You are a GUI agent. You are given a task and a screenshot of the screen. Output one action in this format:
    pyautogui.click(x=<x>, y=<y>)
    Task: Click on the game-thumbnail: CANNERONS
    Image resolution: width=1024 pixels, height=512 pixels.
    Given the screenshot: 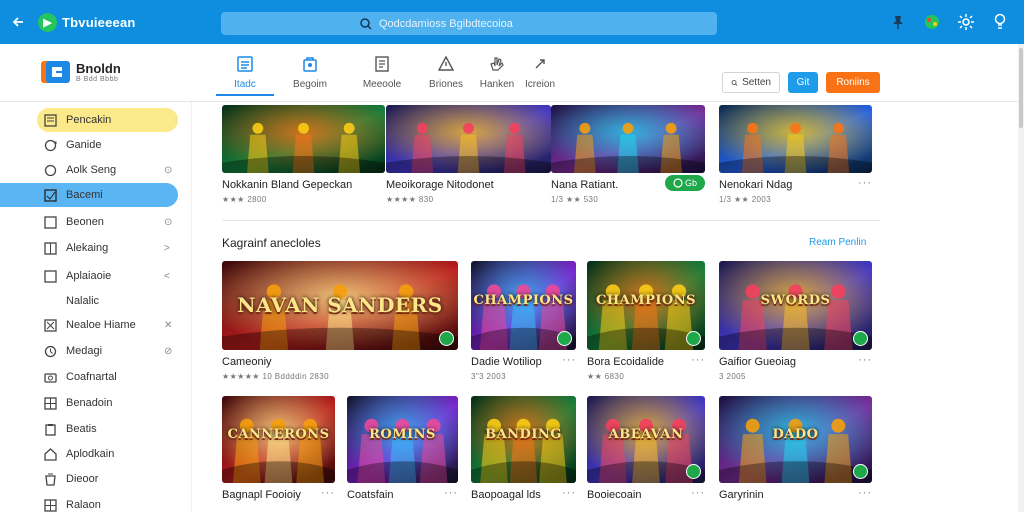 What is the action you would take?
    pyautogui.click(x=278, y=439)
    